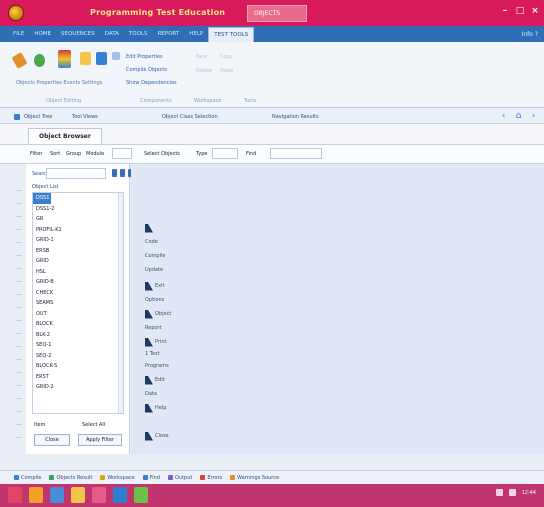  I want to click on content-row, so click(150, 228).